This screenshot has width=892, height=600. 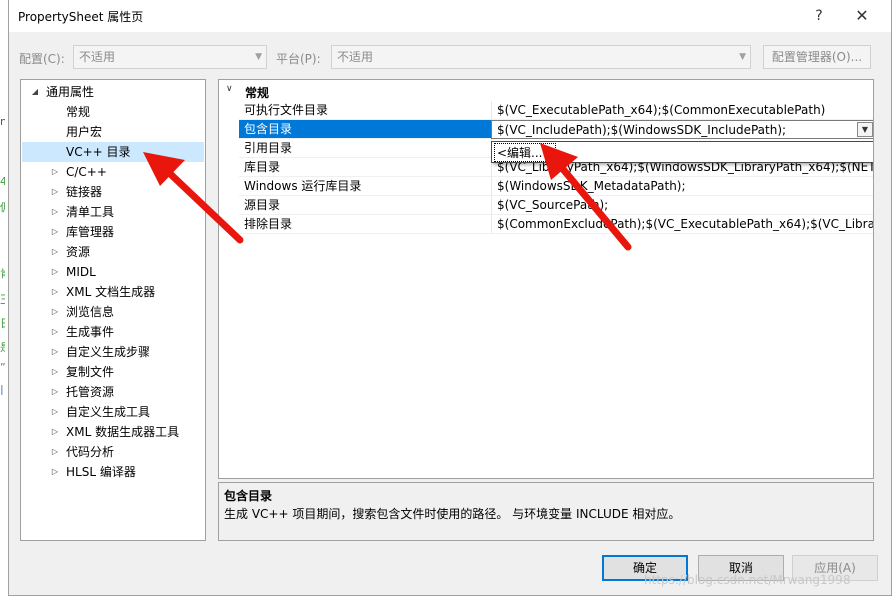 I want to click on tree-item-label: VC++ 目录, so click(x=98, y=152).